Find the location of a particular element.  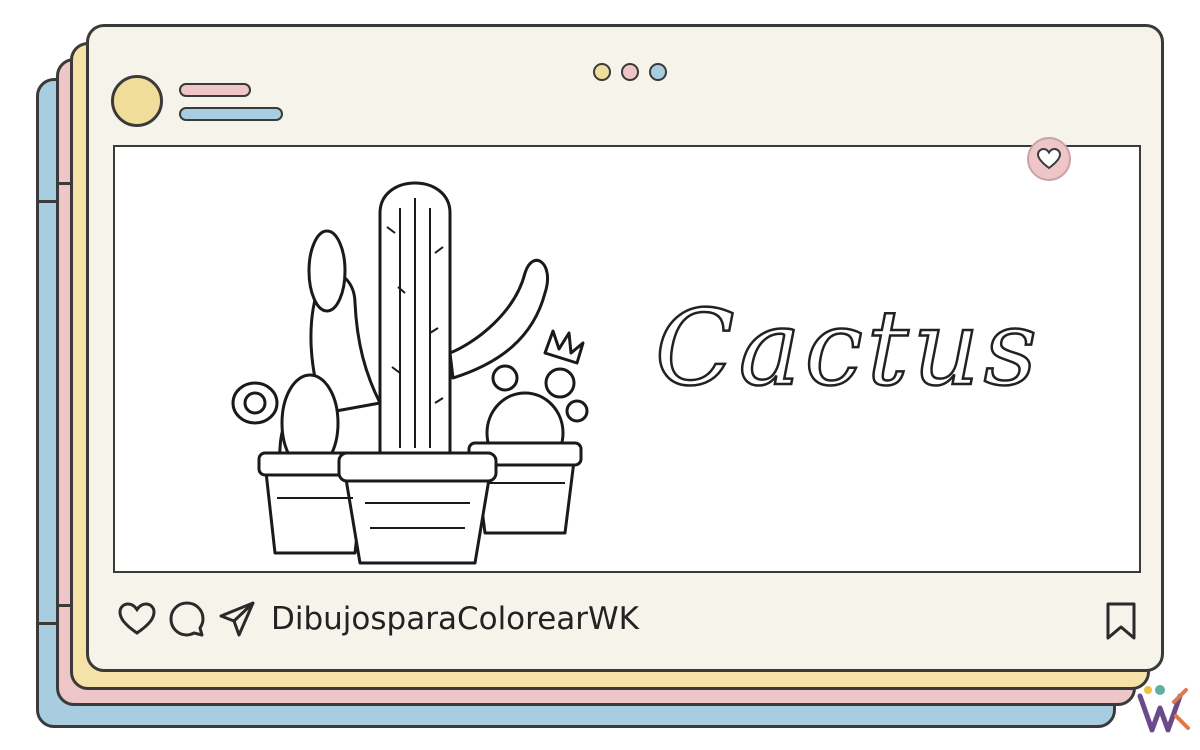

avatar is located at coordinates (137, 101).